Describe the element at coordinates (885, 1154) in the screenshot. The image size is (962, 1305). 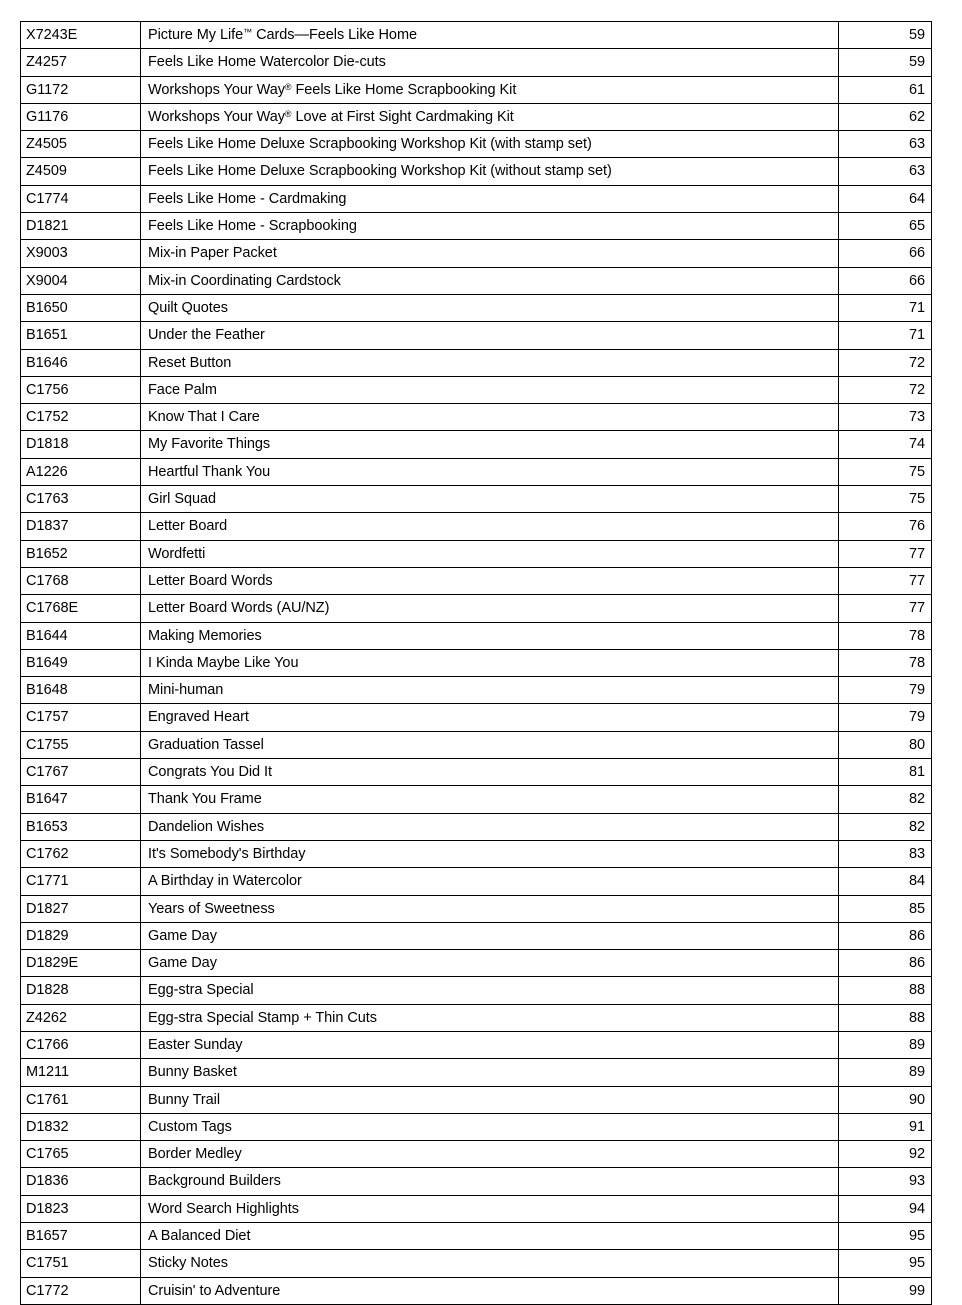
I see `cell-page-number: 92` at that location.